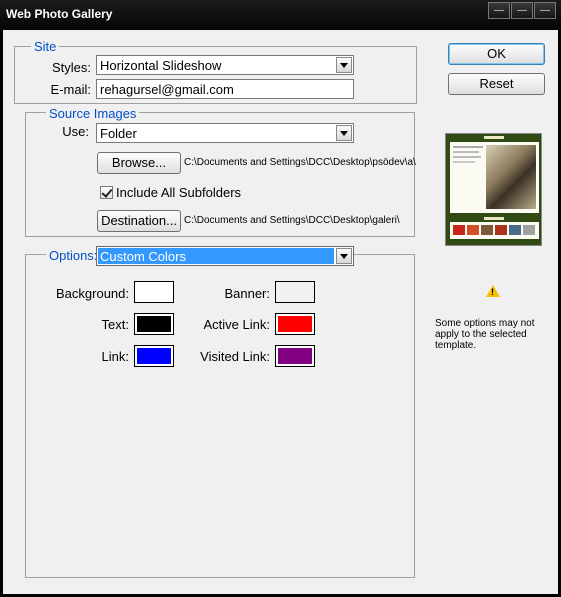 This screenshot has width=561, height=597. I want to click on notice-line-3: template., so click(456, 345).